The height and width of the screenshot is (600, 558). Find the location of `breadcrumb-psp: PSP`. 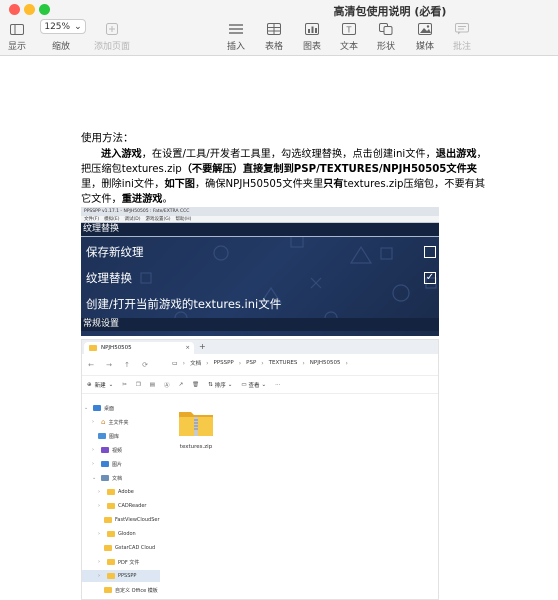

breadcrumb-psp: PSP is located at coordinates (251, 363).